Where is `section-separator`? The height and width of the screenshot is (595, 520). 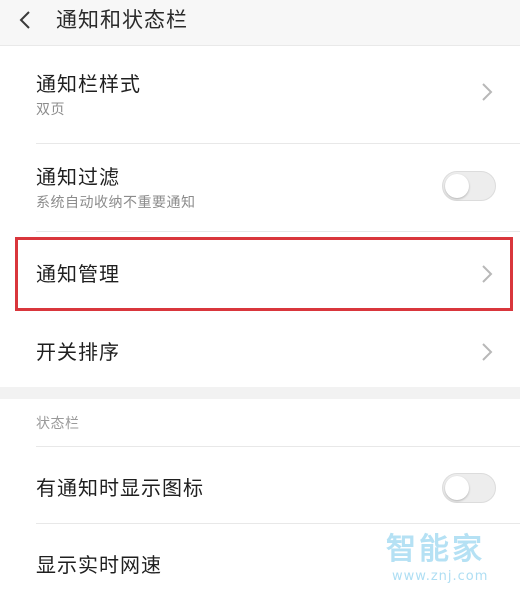 section-separator is located at coordinates (260, 393).